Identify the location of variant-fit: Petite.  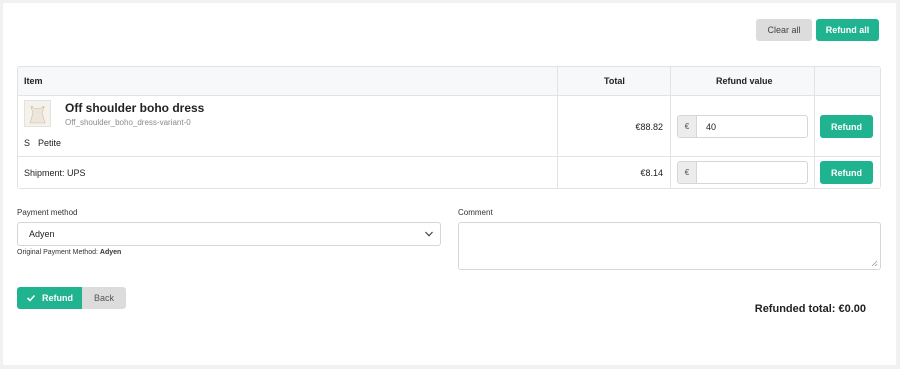
(50, 143).